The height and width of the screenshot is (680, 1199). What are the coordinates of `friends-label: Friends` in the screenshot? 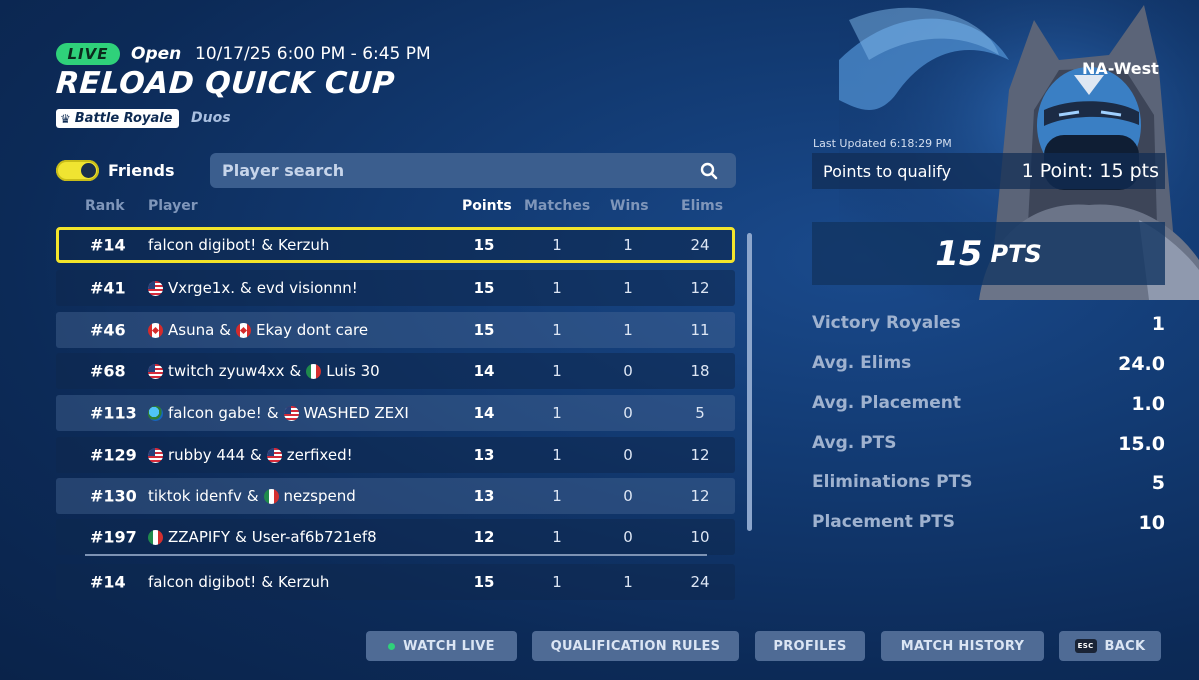 It's located at (141, 170).